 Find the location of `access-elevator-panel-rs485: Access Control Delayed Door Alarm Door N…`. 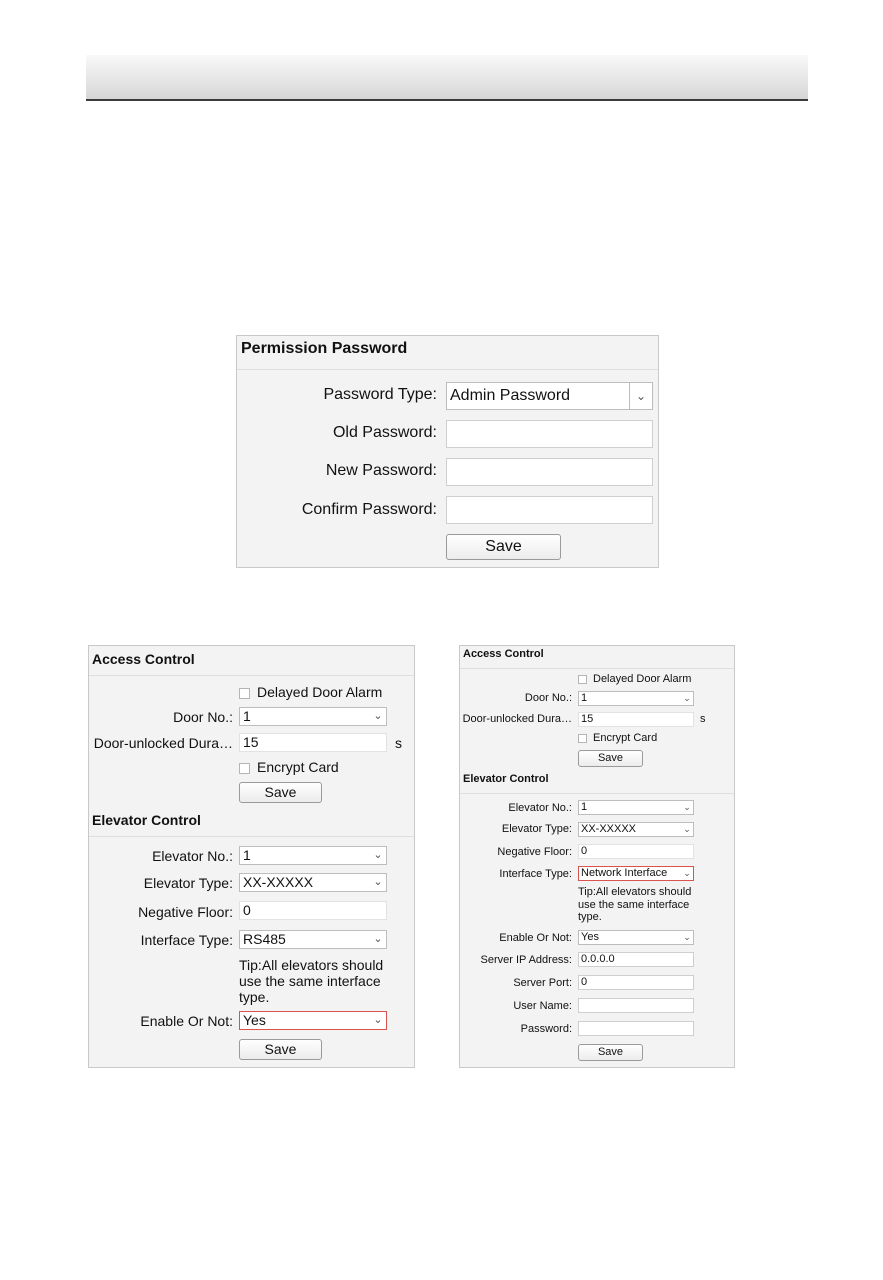

access-elevator-panel-rs485: Access Control Delayed Door Alarm Door N… is located at coordinates (251, 856).